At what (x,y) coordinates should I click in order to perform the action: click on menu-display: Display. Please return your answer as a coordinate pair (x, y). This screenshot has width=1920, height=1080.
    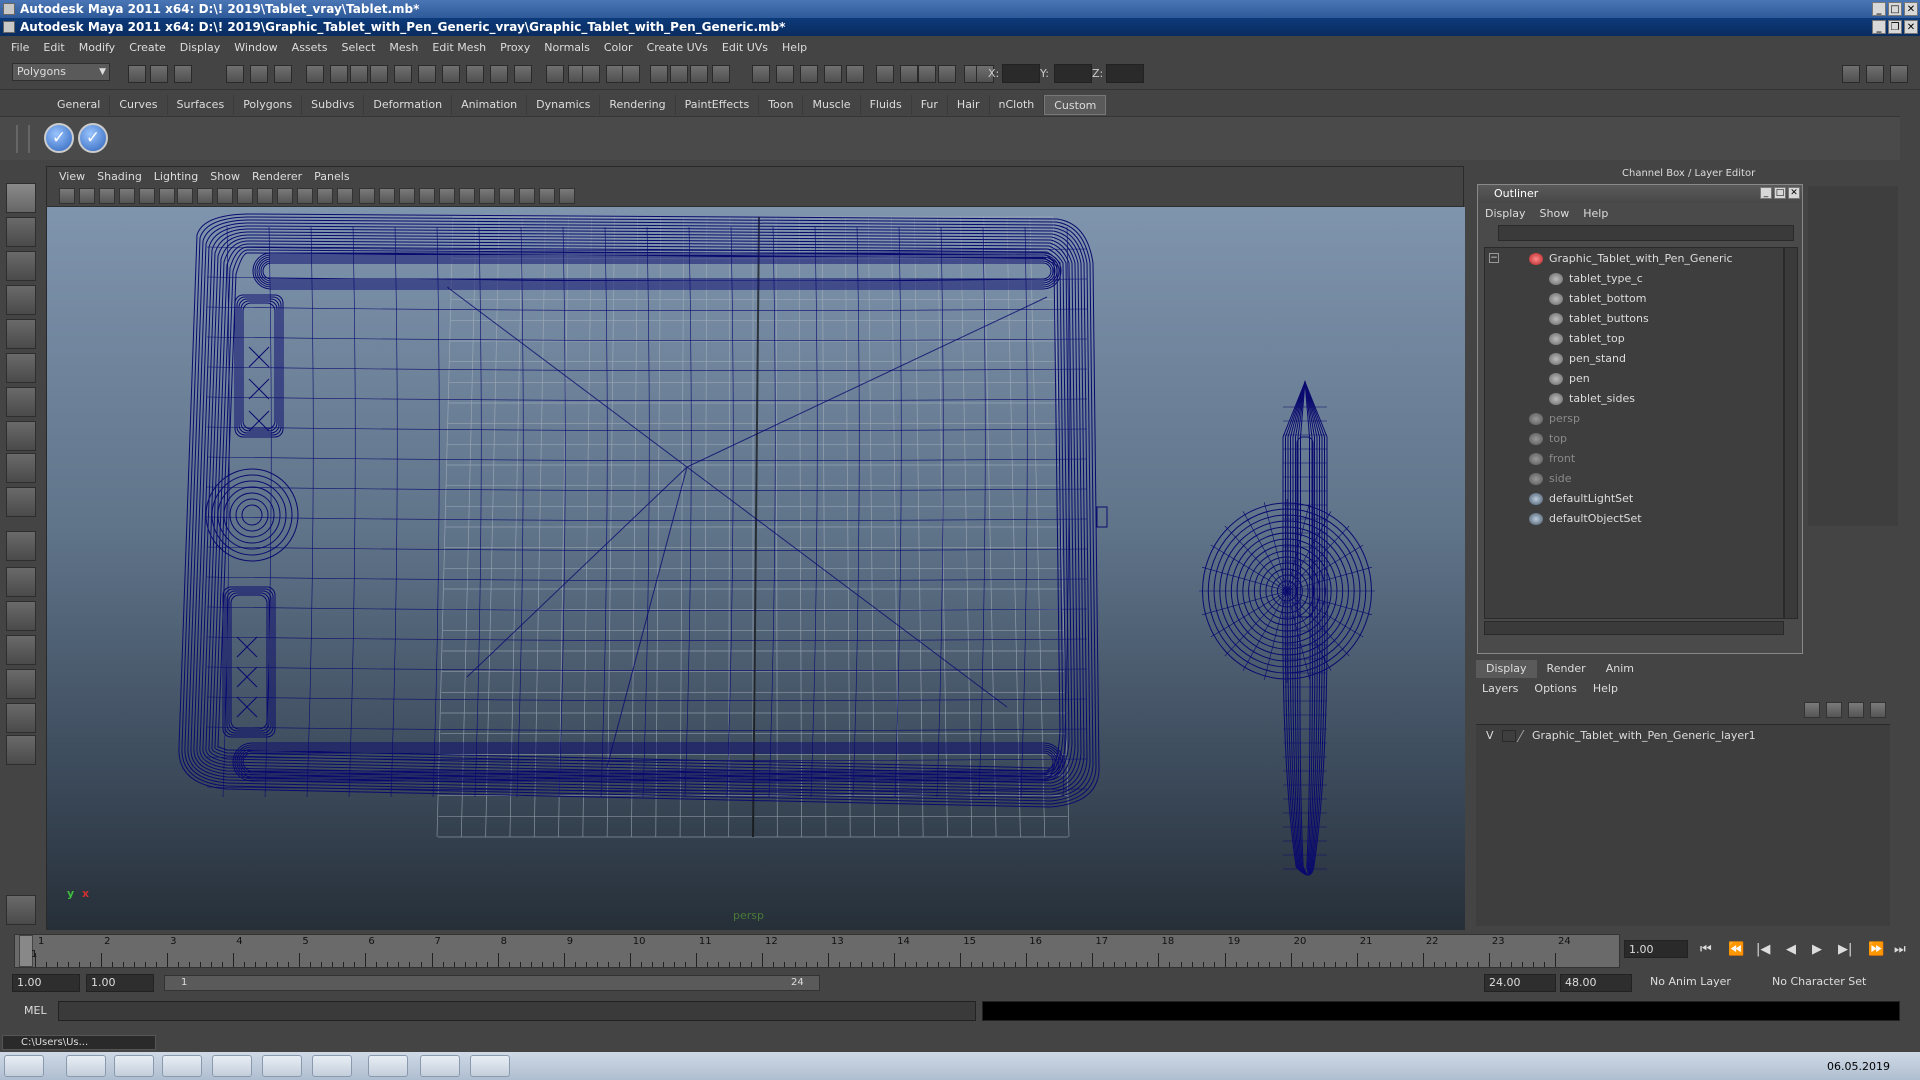
    Looking at the image, I should click on (200, 47).